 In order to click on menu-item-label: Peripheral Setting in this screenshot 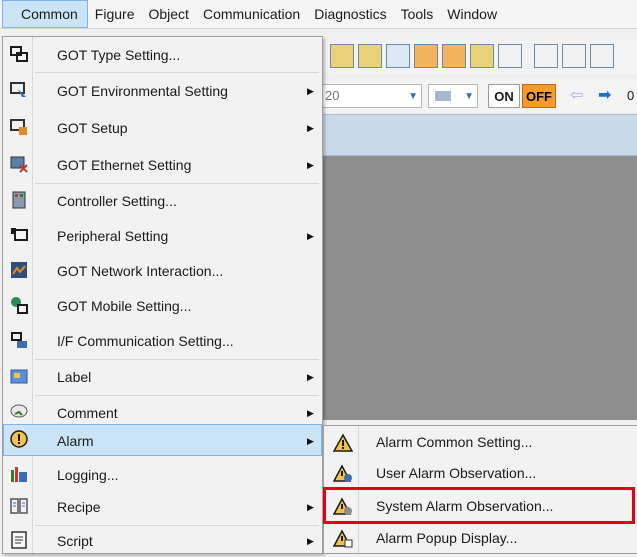, I will do `click(113, 236)`.